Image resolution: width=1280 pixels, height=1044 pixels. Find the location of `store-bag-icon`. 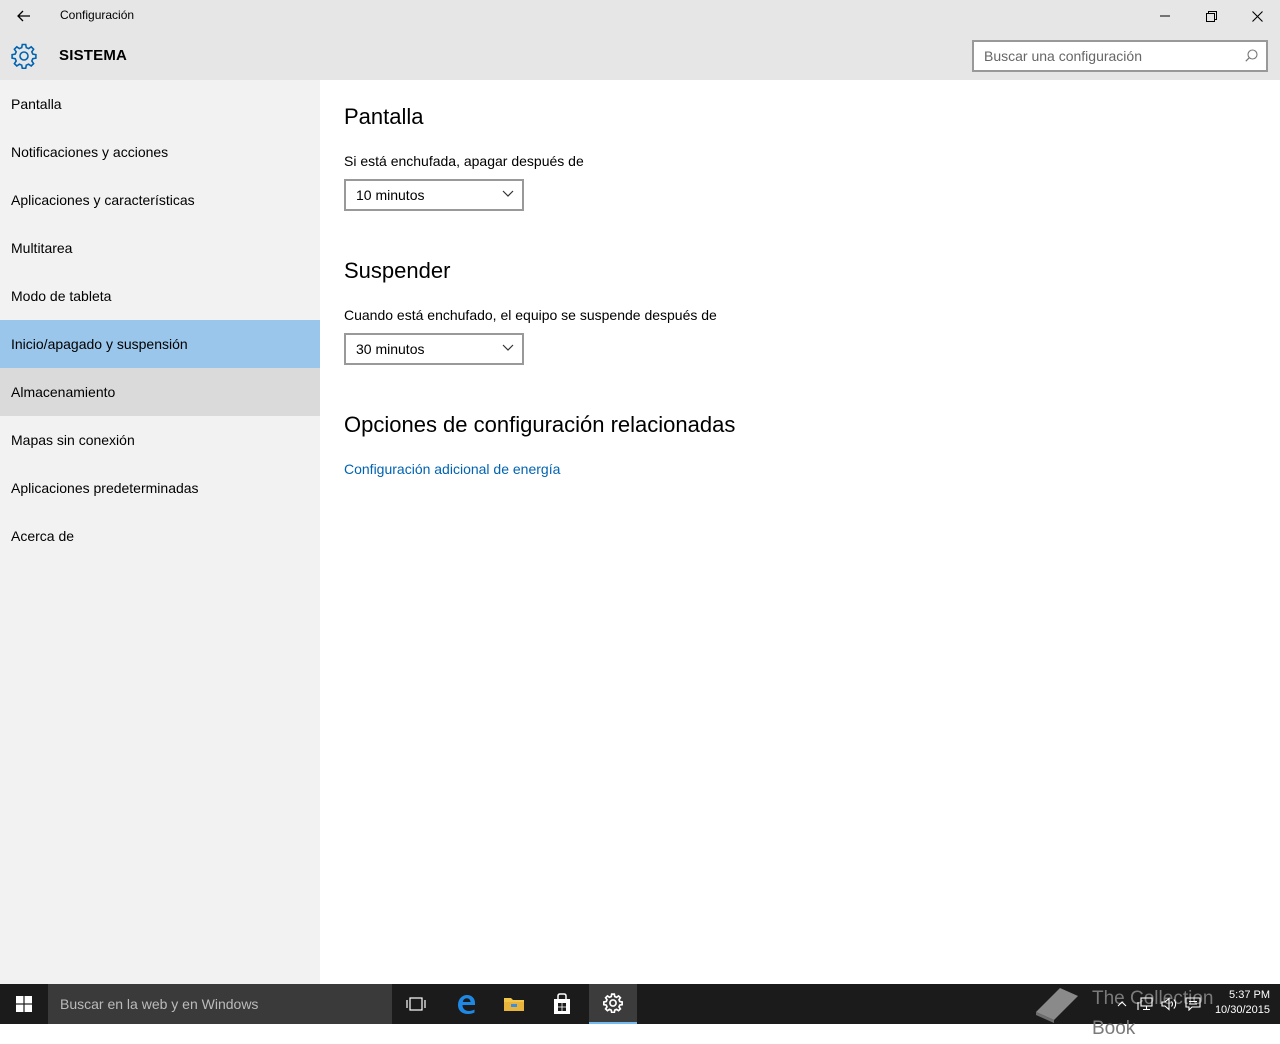

store-bag-icon is located at coordinates (562, 1003).